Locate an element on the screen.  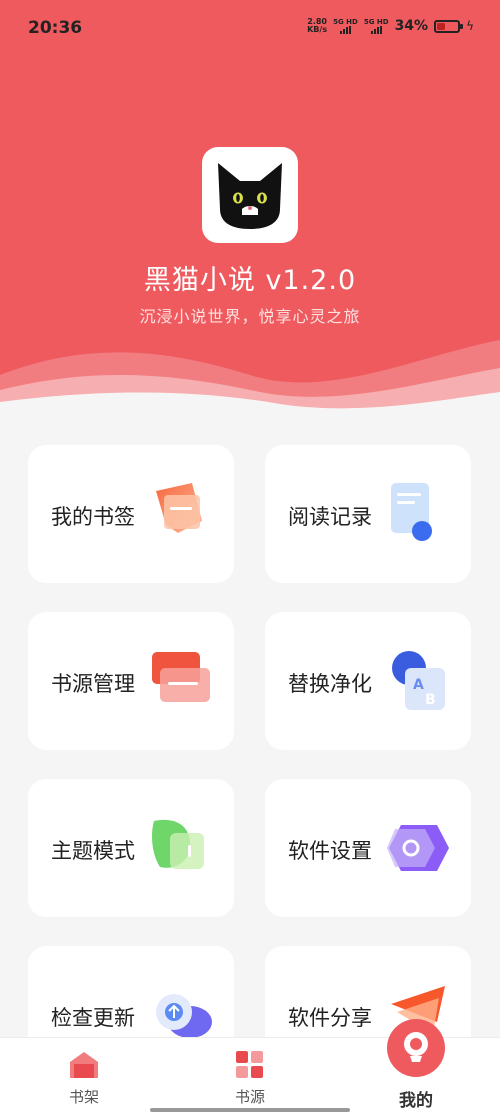
menu-label: 检查更新 is located at coordinates (93, 1018).